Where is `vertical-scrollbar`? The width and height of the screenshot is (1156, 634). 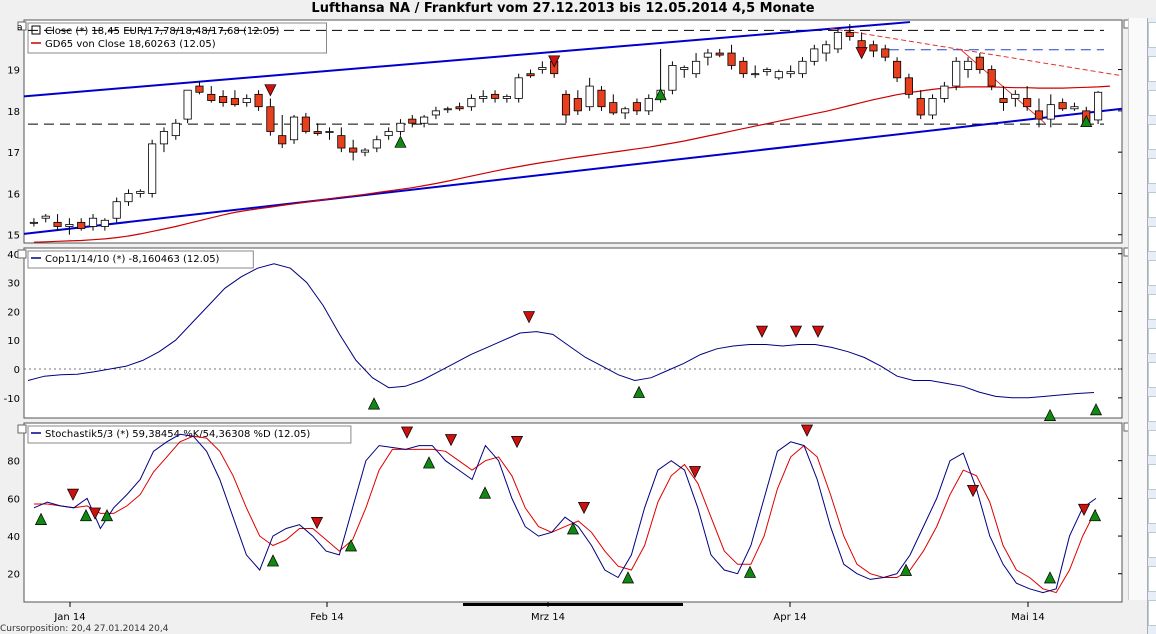
vertical-scrollbar is located at coordinates (1137, 309).